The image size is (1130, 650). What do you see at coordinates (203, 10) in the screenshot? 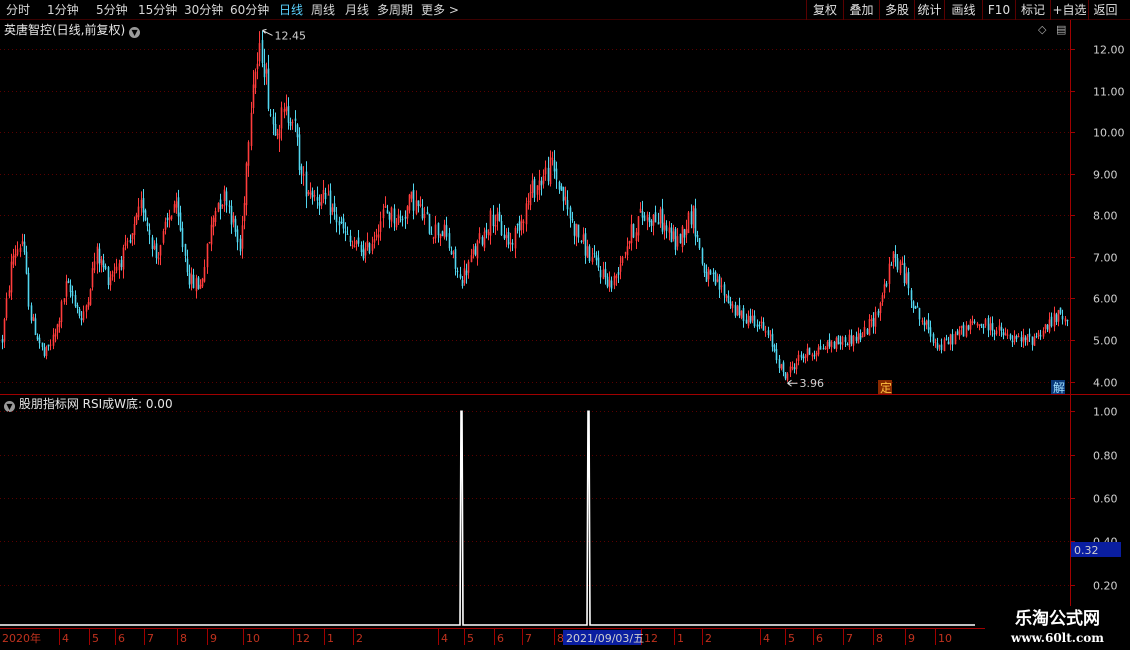
I see `period-30min: 30分钟` at bounding box center [203, 10].